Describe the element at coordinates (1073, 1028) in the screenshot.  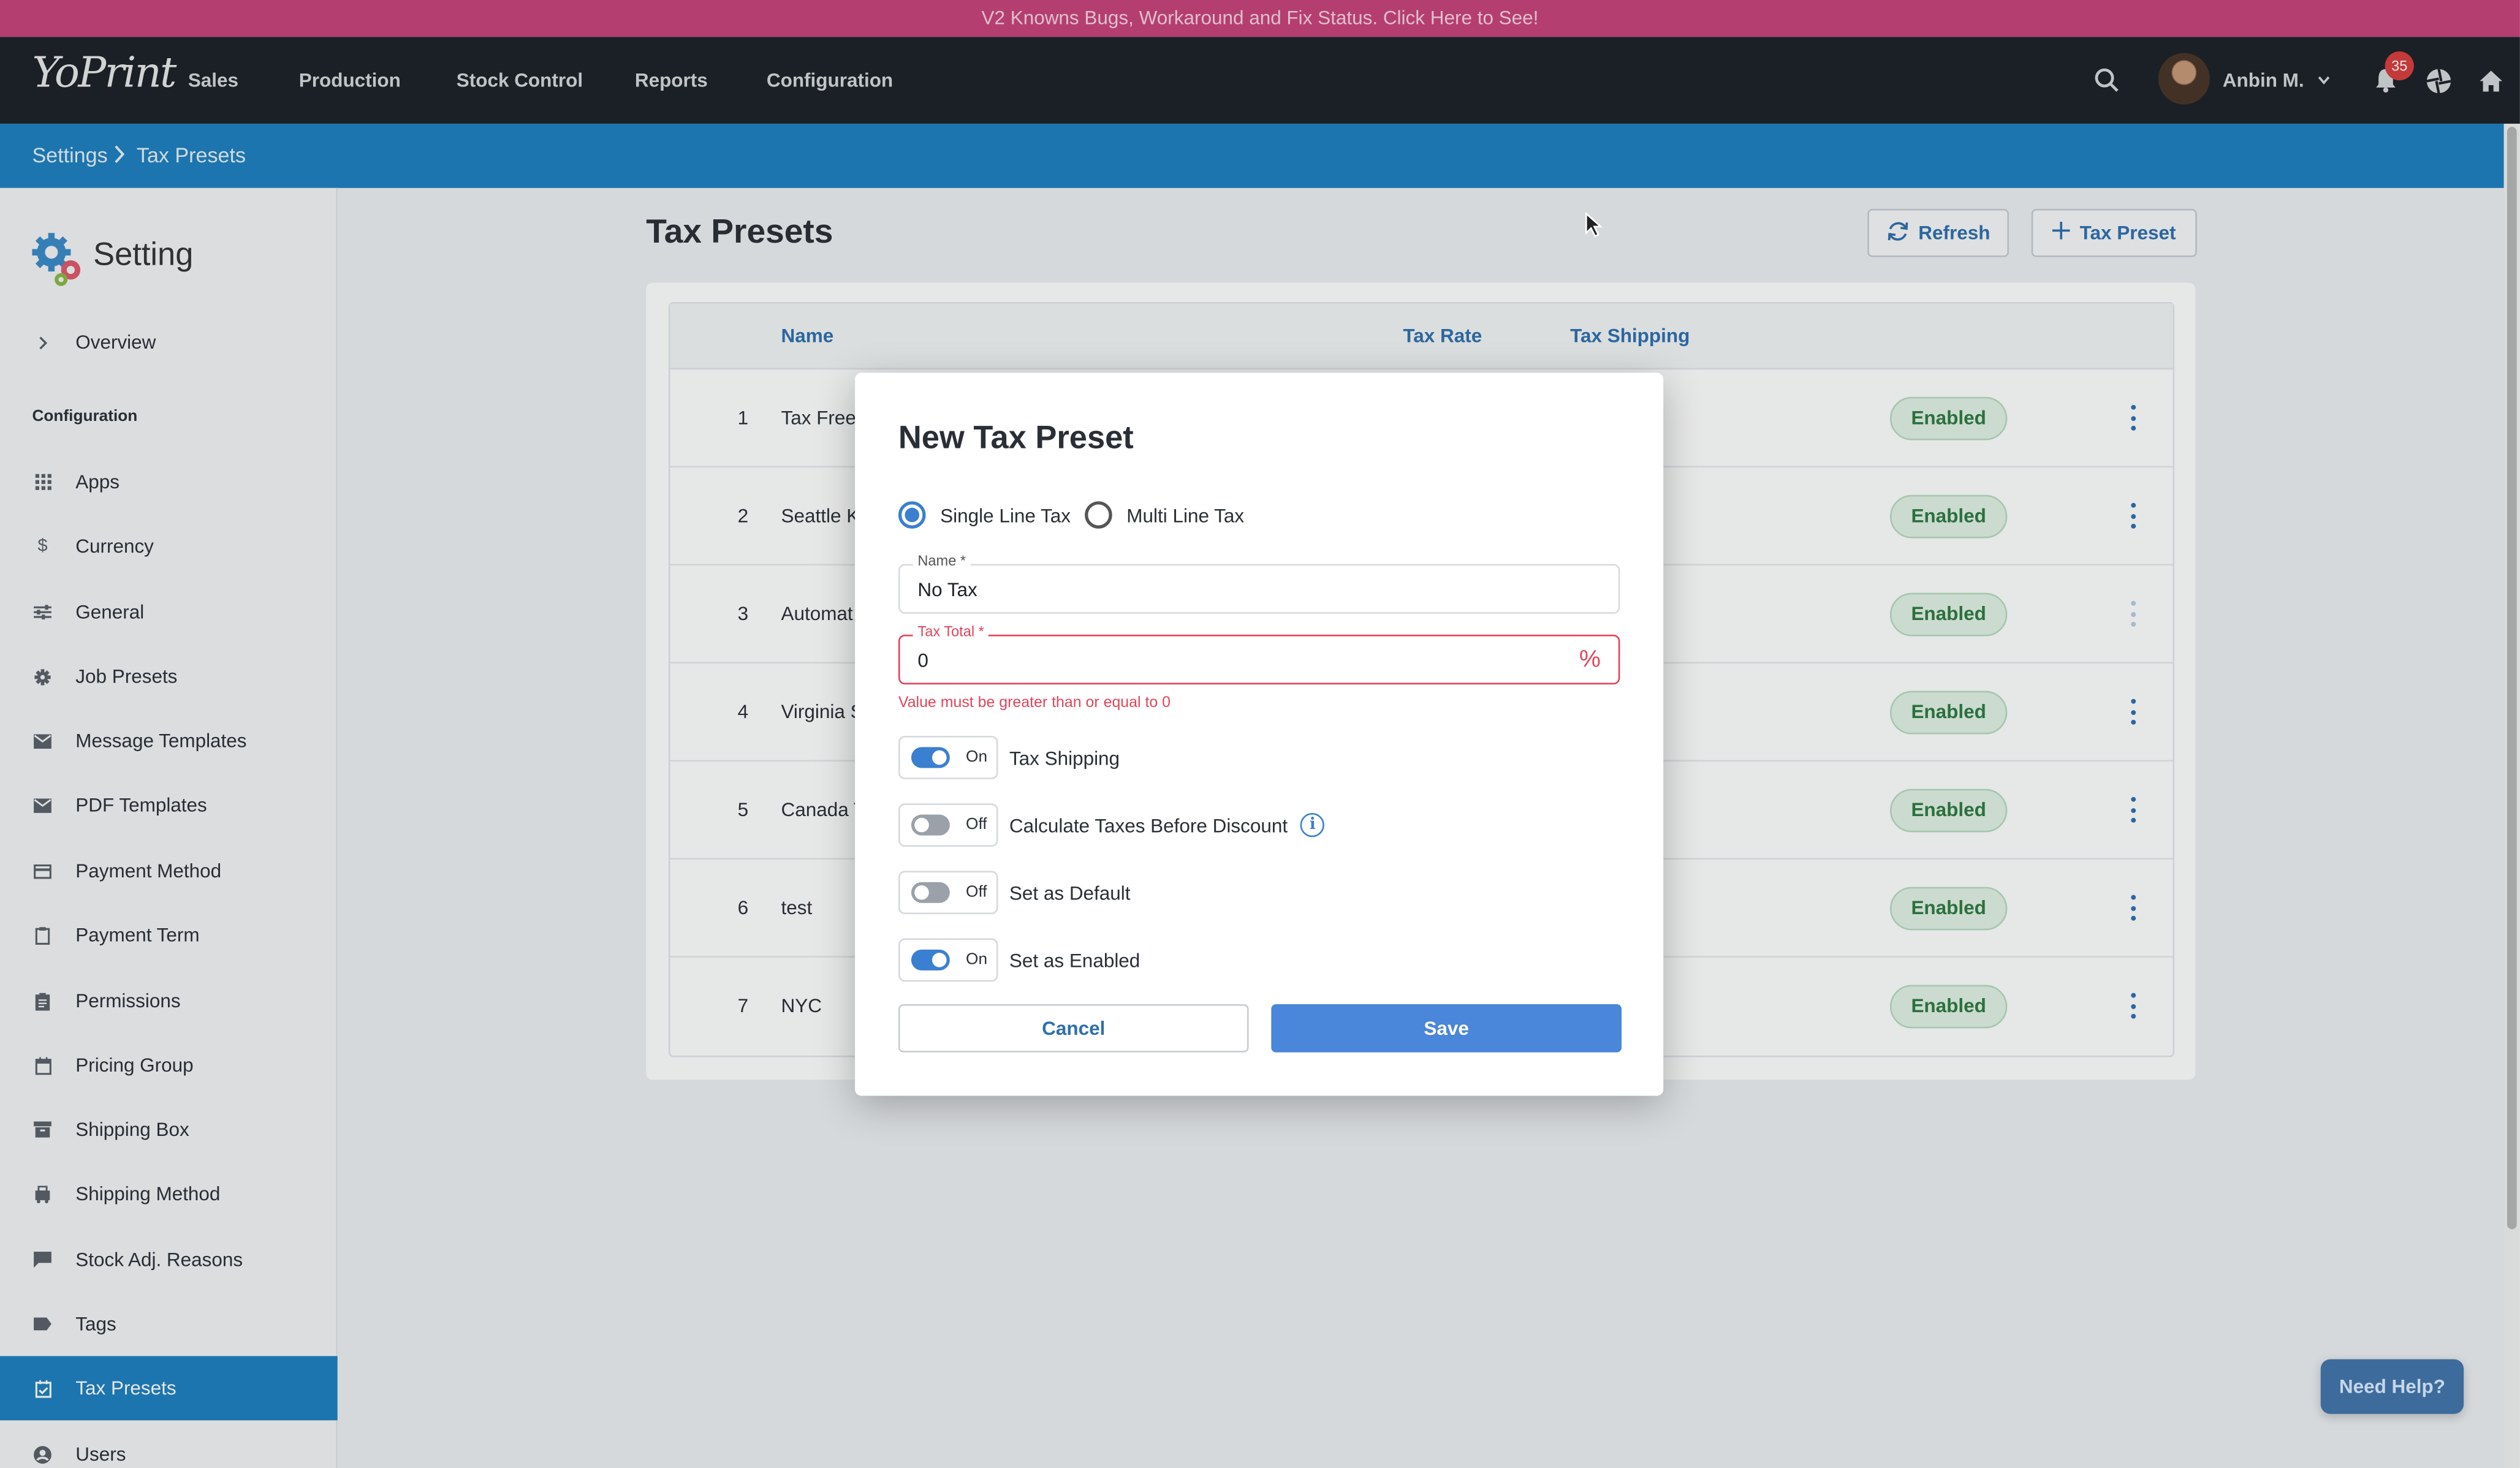
I see `cancel-button: Cancel` at that location.